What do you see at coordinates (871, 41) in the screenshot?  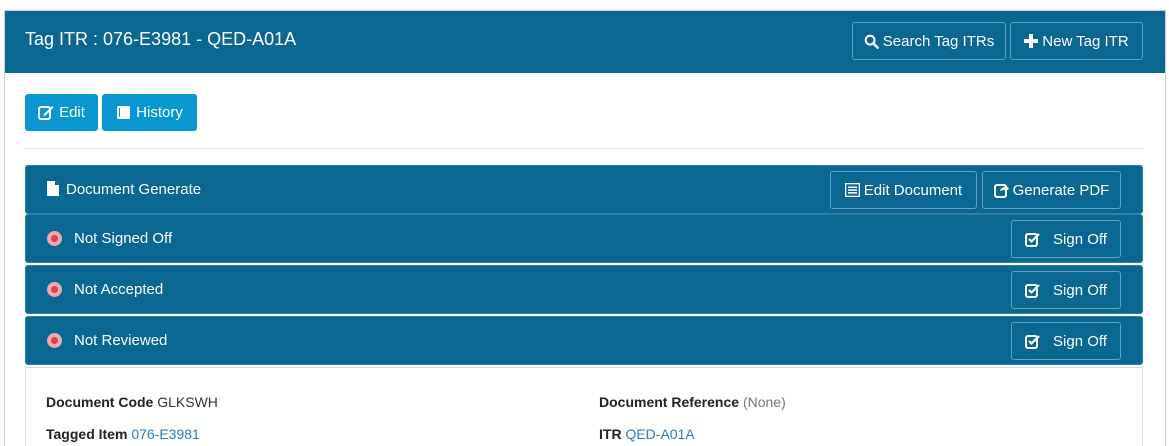 I see `search-icon` at bounding box center [871, 41].